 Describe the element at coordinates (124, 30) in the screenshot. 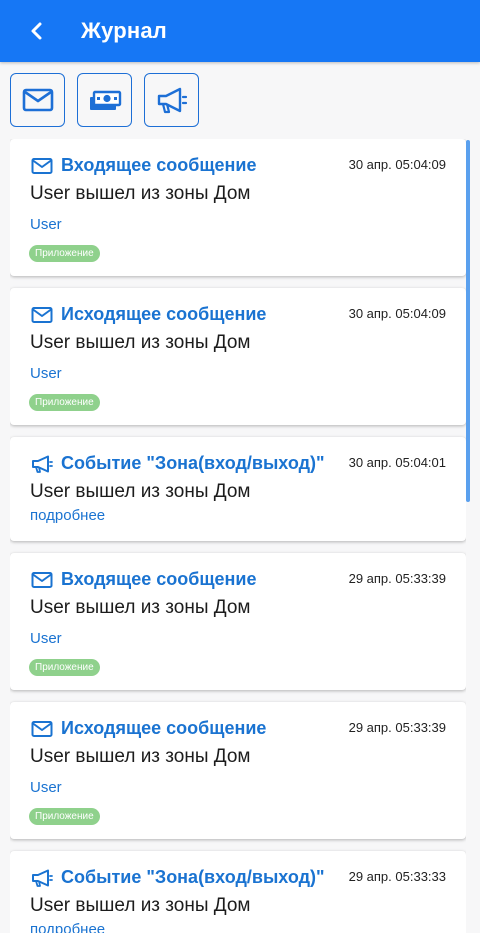

I see `page-title: Журнал` at that location.